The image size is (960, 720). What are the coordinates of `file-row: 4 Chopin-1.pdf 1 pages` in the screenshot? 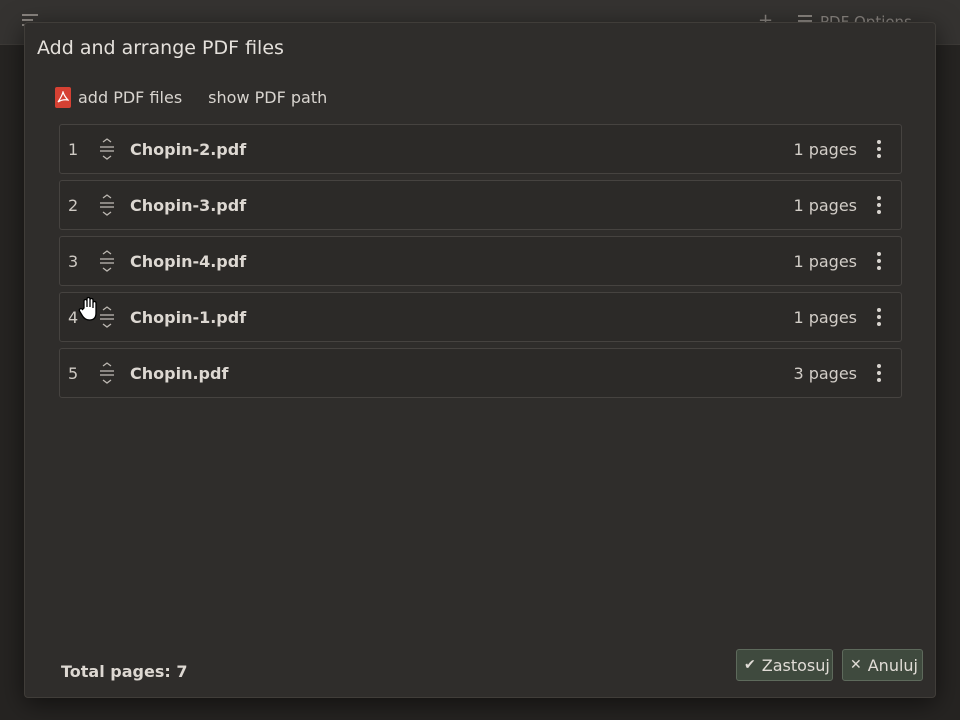 It's located at (480, 317).